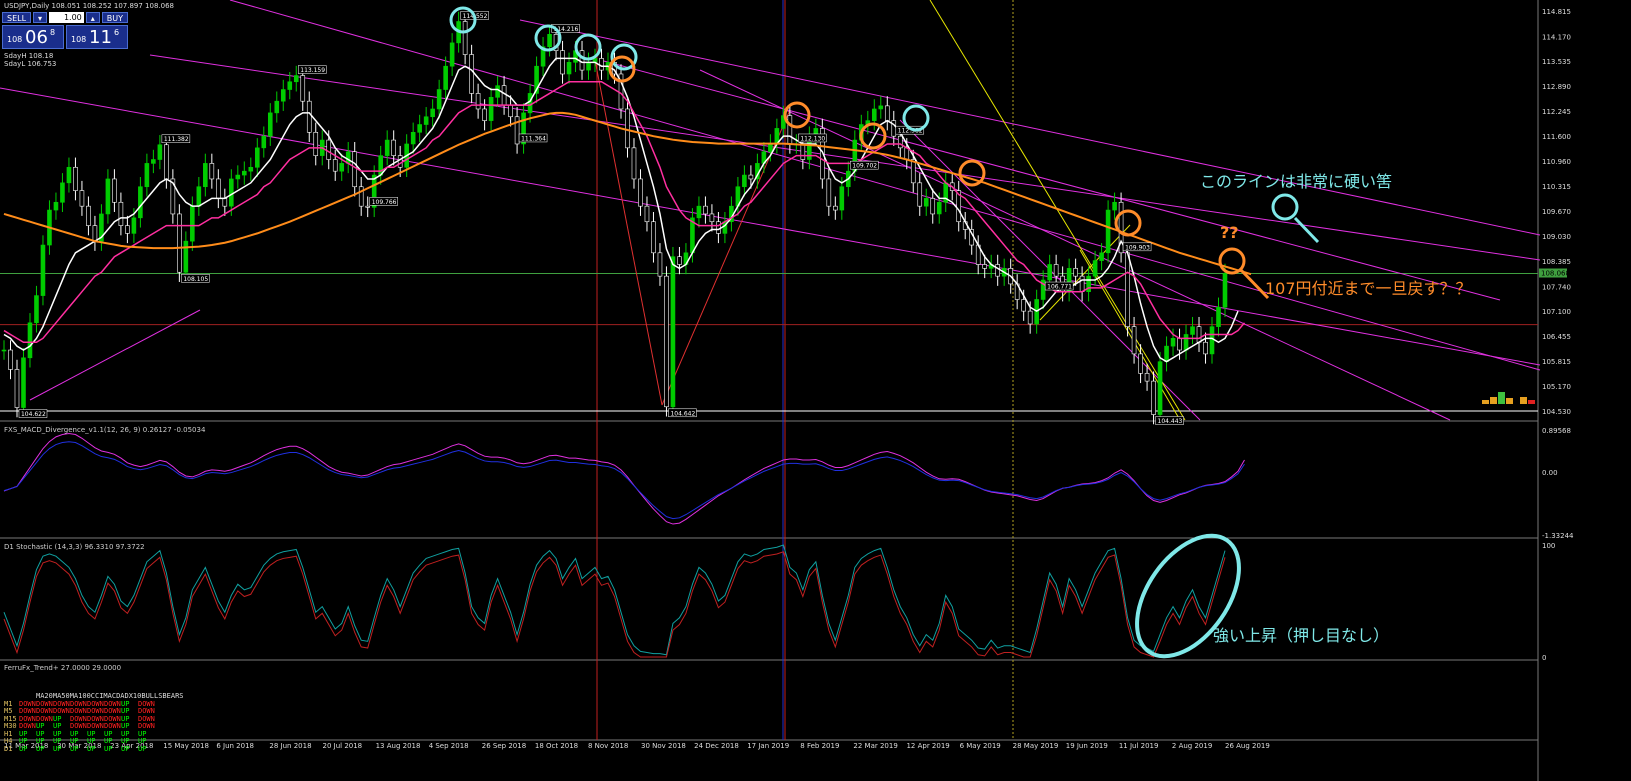 The image size is (1631, 781). What do you see at coordinates (1556, 62) in the screenshot?
I see `price-tick-label: 113.535` at bounding box center [1556, 62].